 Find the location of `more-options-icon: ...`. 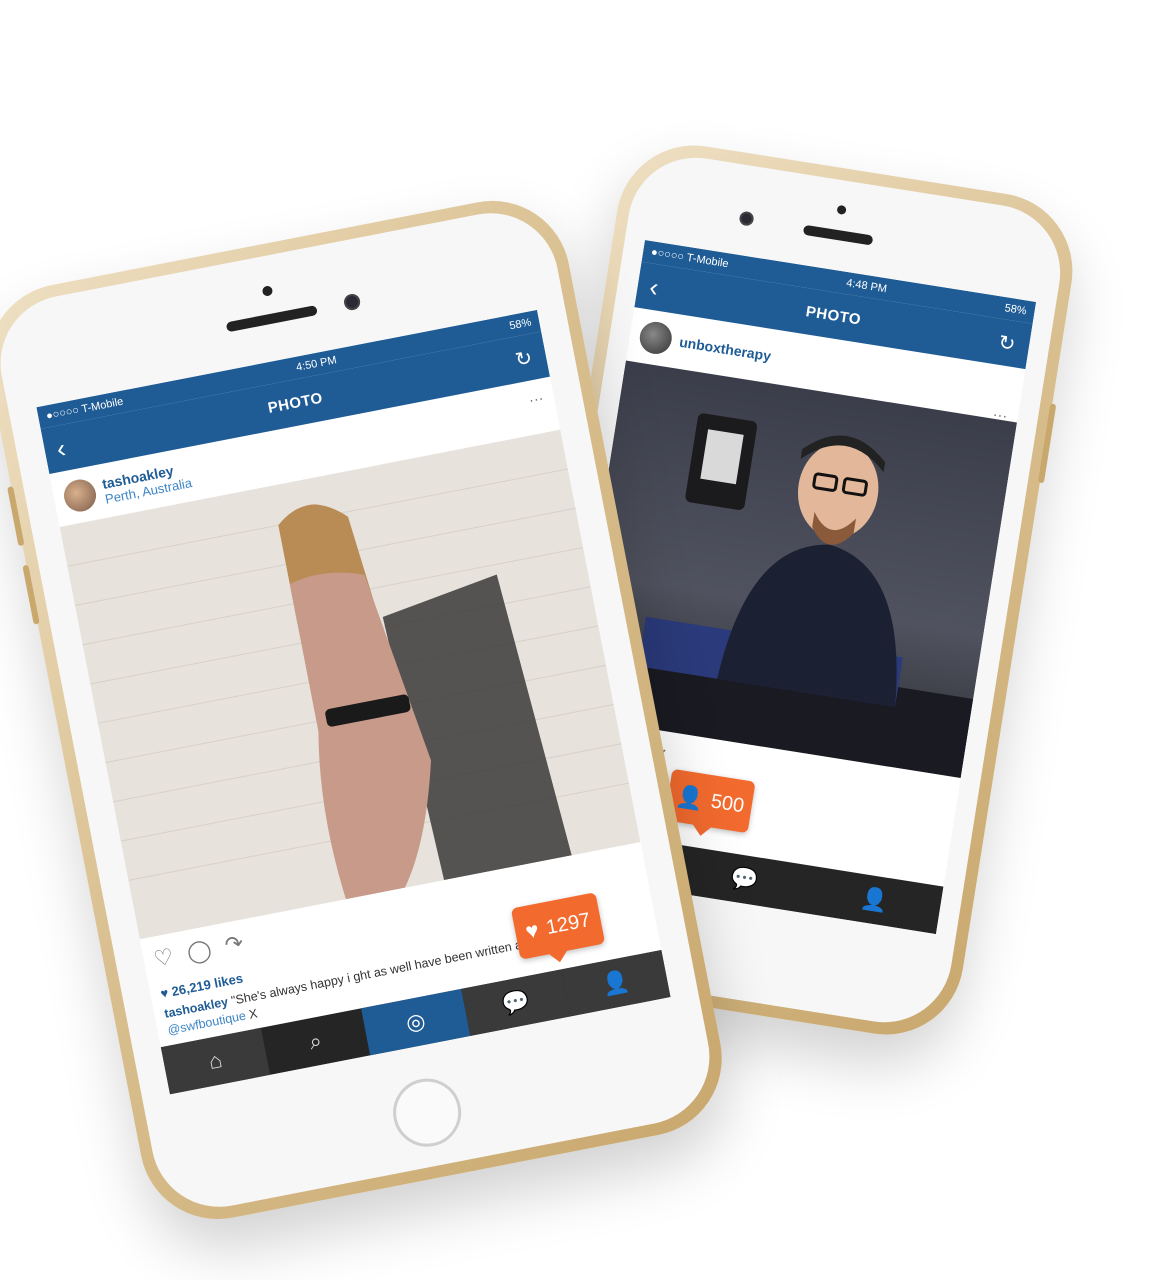

more-options-icon: ... is located at coordinates (535, 395).